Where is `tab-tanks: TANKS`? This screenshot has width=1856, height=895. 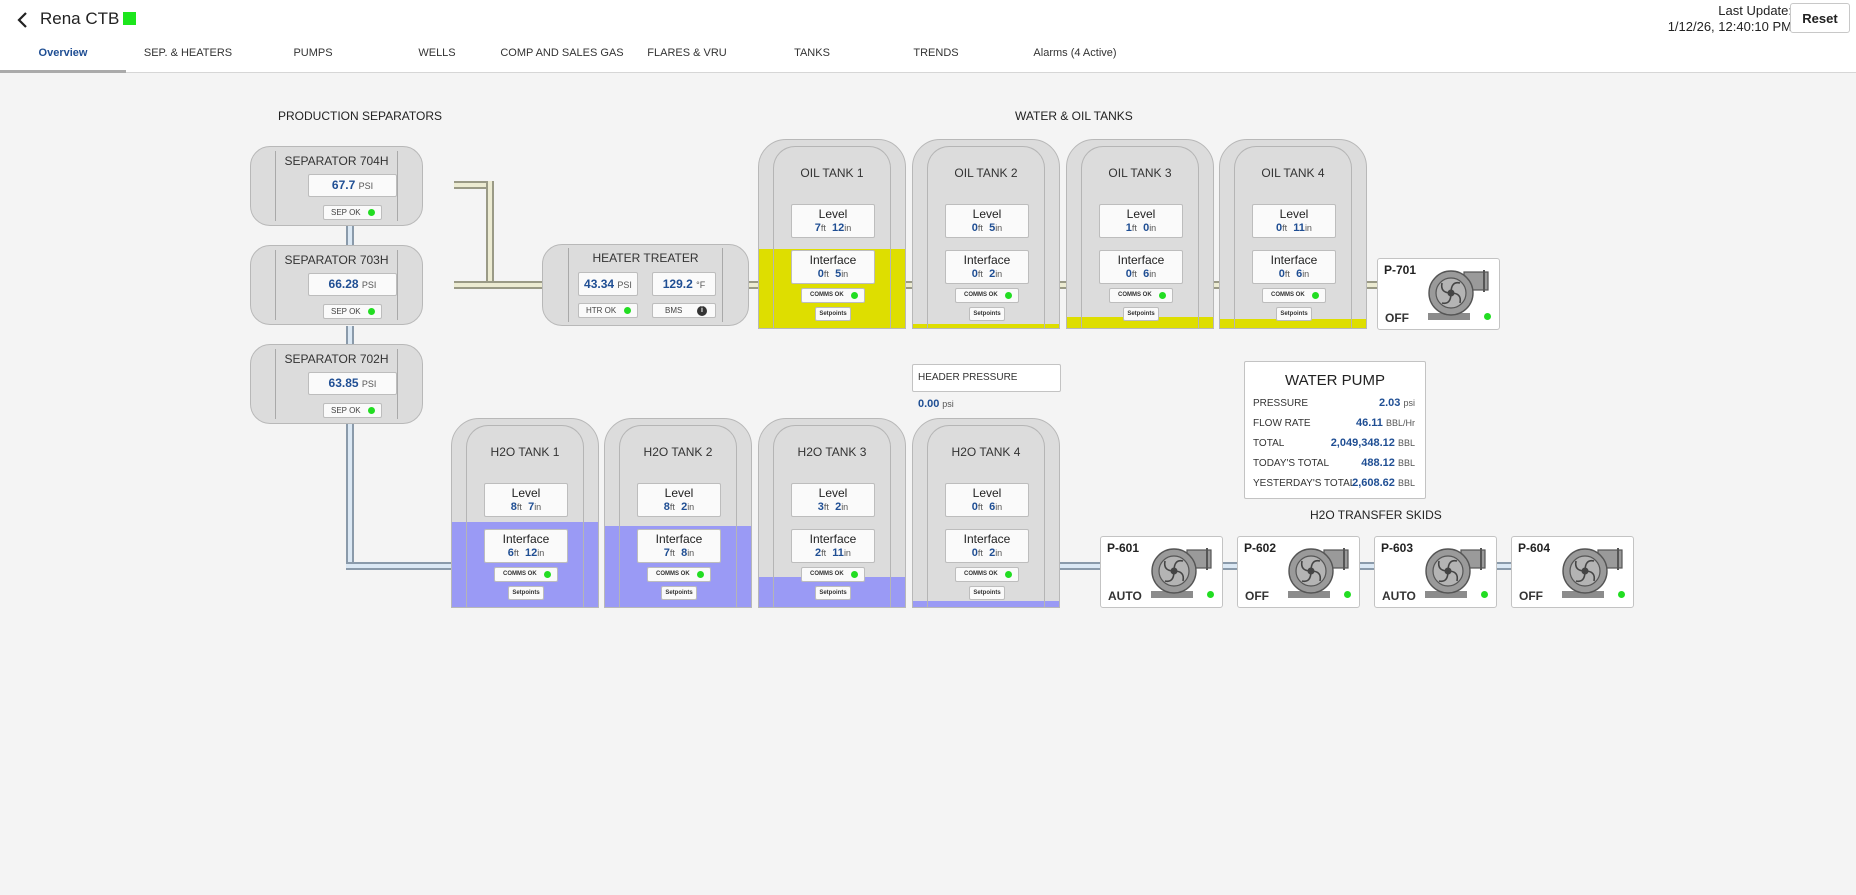
tab-tanks: TANKS is located at coordinates (812, 57).